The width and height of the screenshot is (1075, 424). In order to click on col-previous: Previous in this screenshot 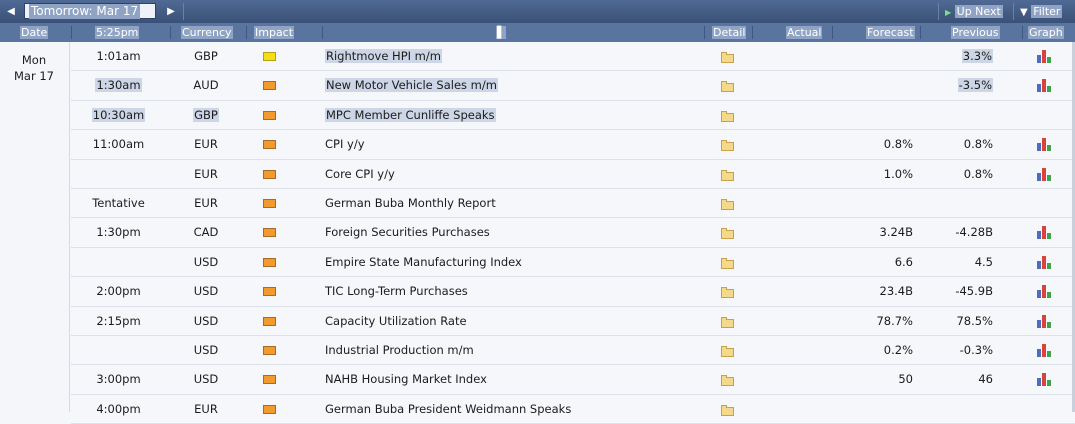, I will do `click(975, 32)`.